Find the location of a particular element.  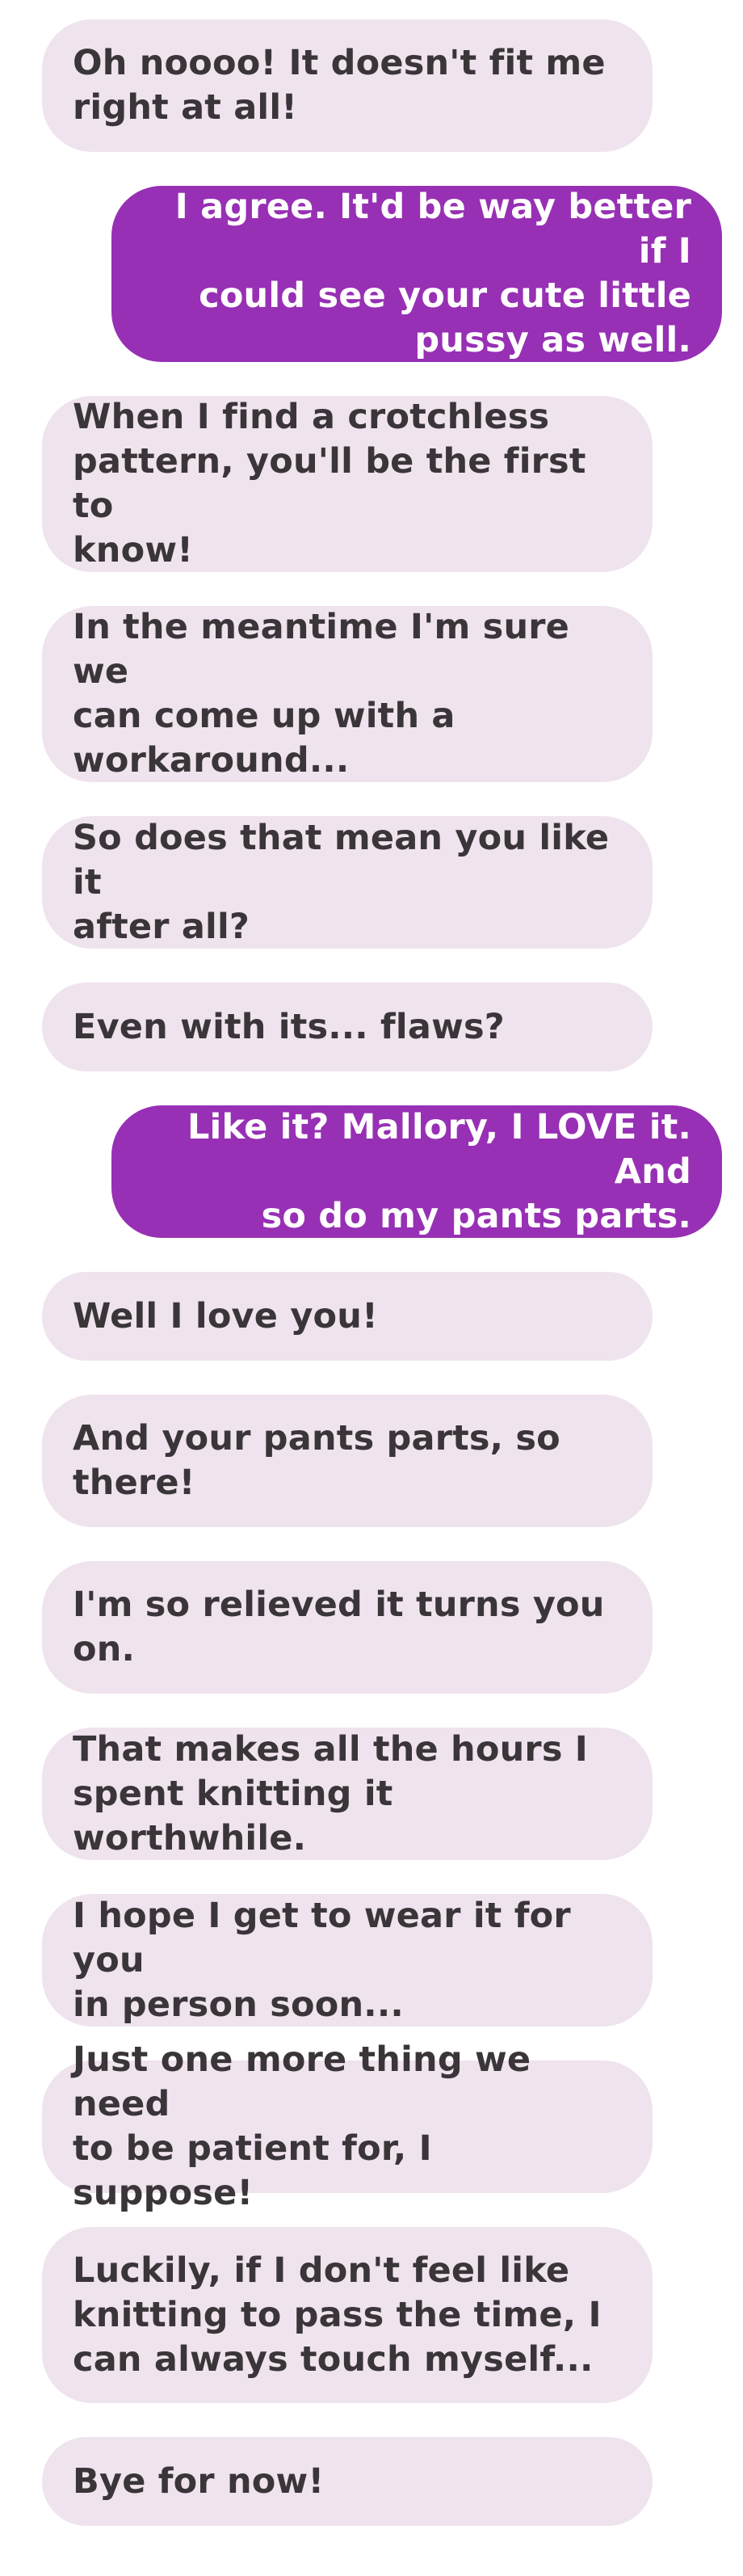

message-text: Even with its... flaws? is located at coordinates (289, 1026).